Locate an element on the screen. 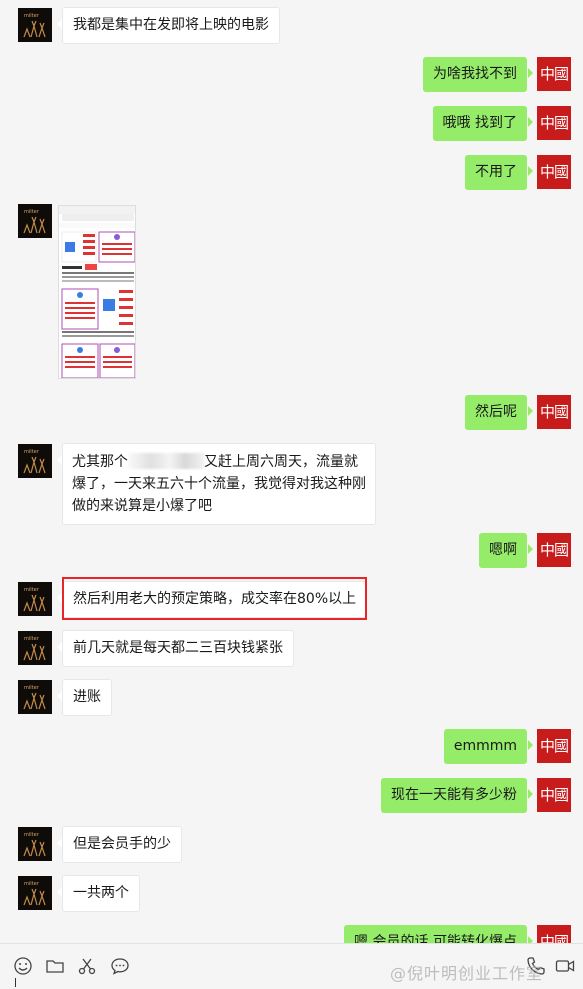 The height and width of the screenshot is (989, 583). message-bubble: 但是会员手的少 is located at coordinates (119, 844).